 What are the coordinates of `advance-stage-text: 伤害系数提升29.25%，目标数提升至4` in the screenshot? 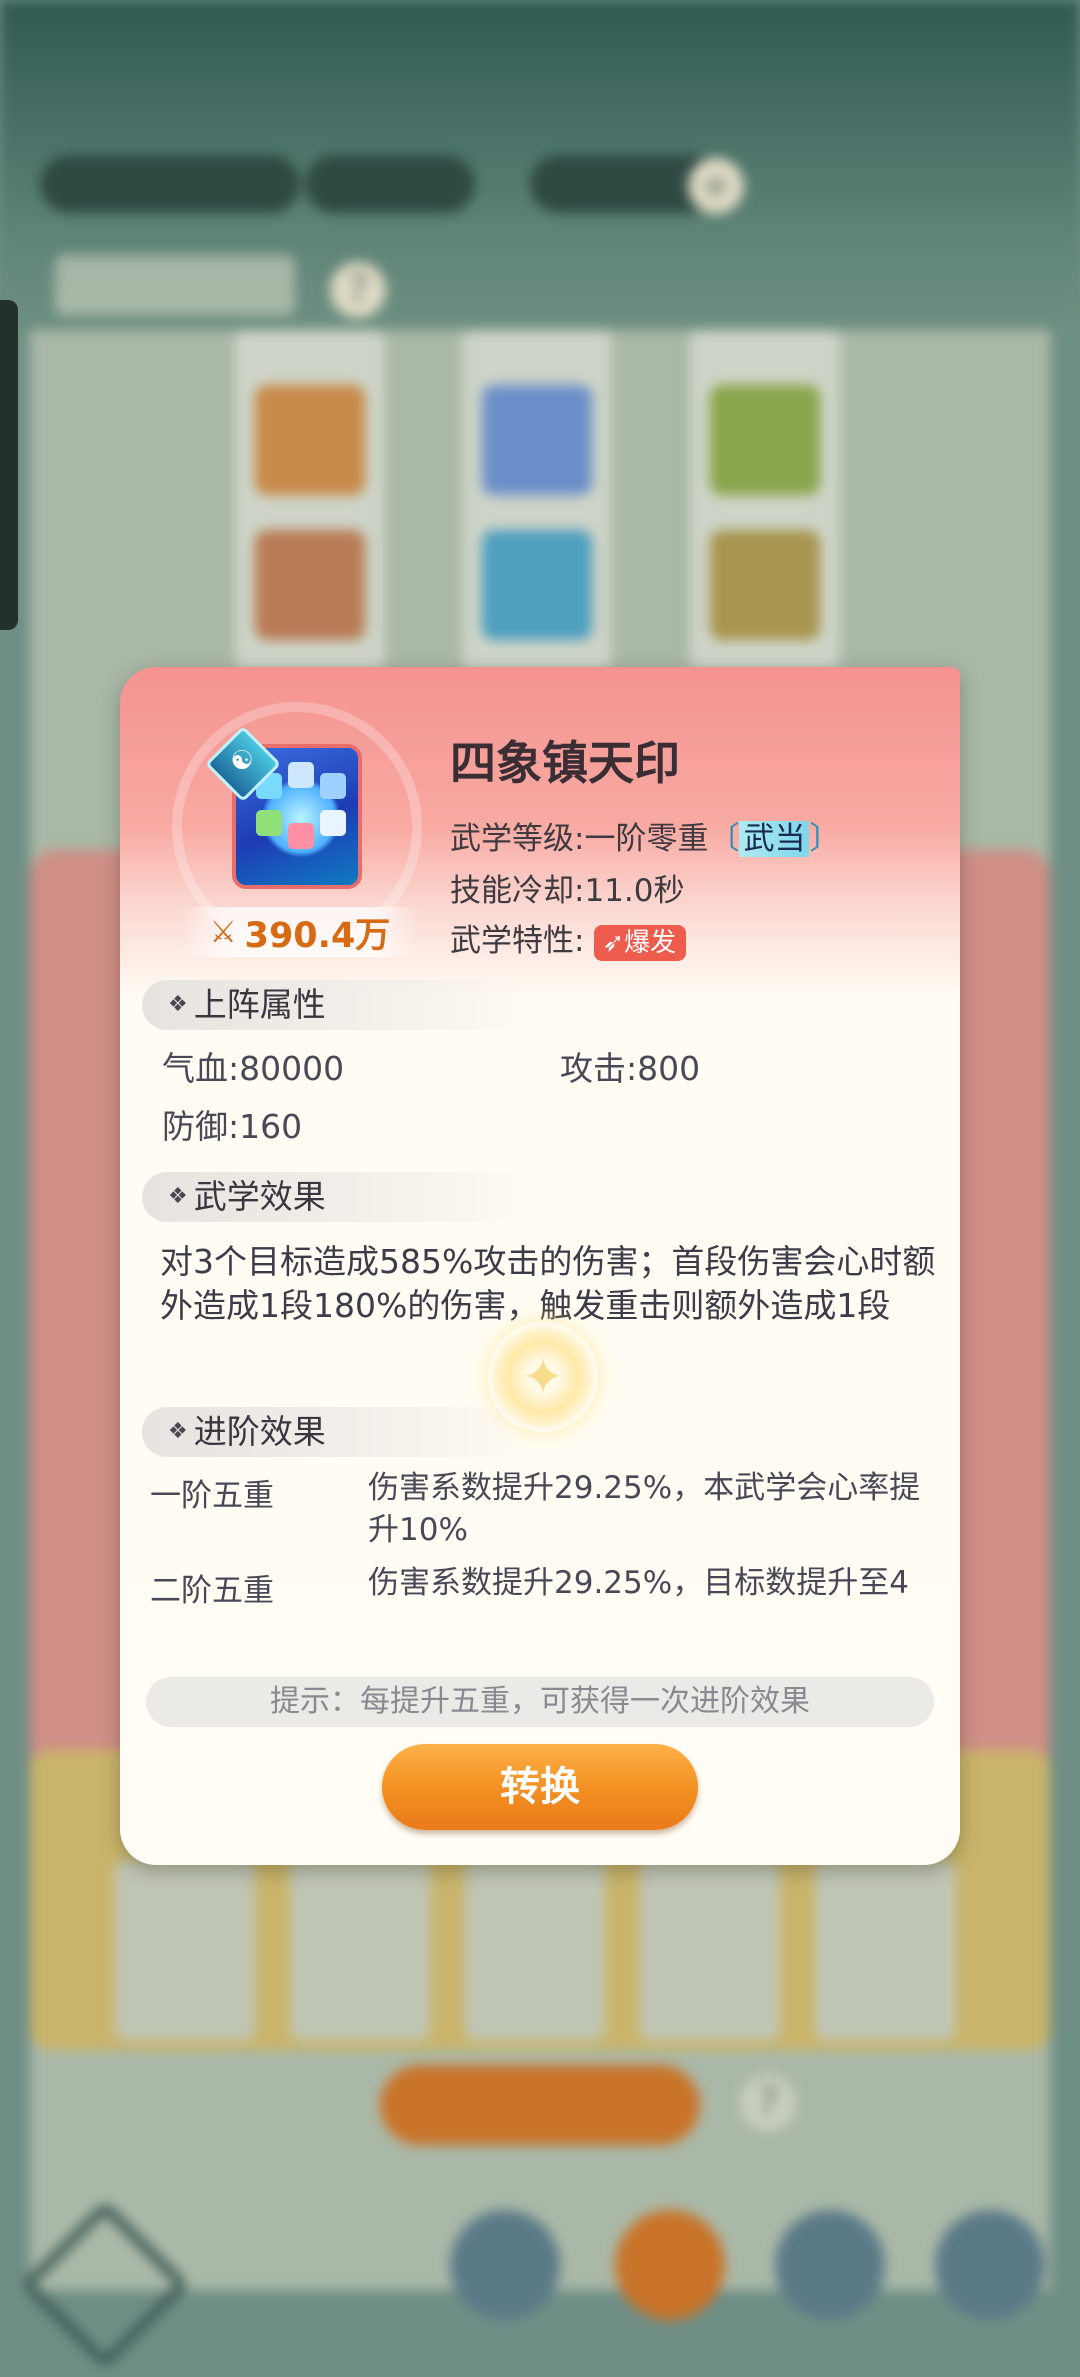 It's located at (638, 1583).